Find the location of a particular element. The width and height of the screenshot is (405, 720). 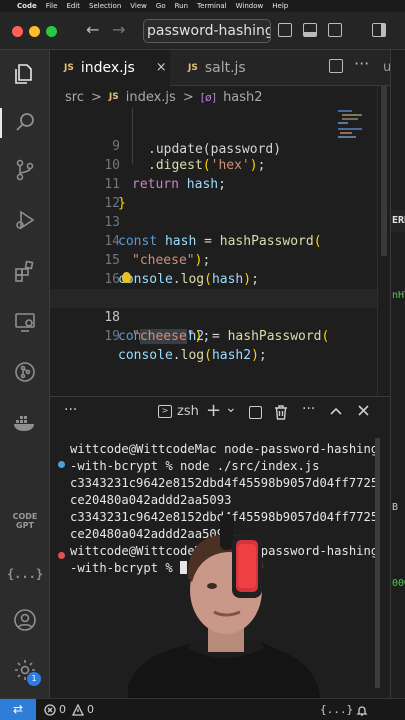

bell-icon is located at coordinates (362, 710).